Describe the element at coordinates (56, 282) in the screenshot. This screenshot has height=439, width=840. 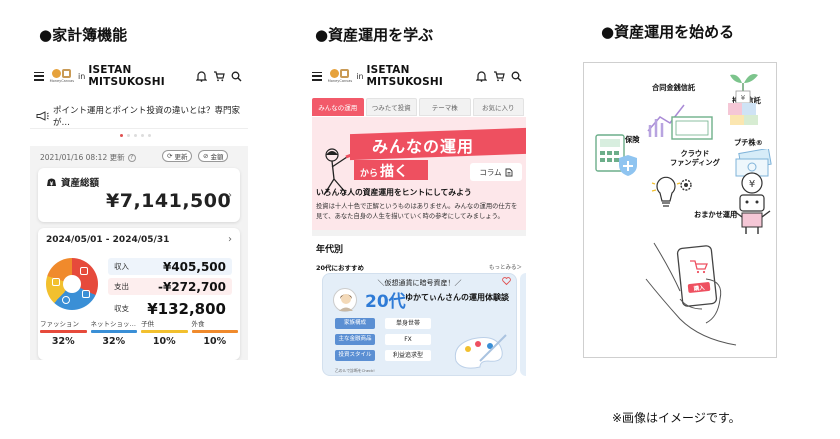
I see `food-icon` at that location.